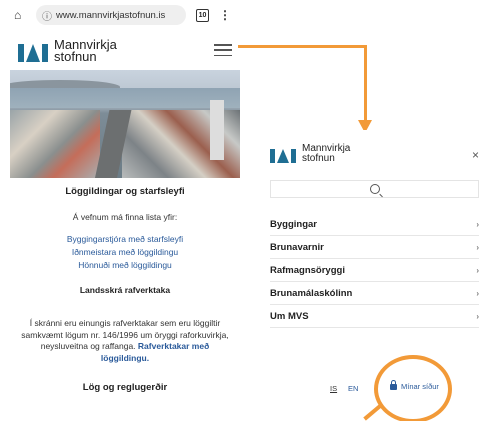 This screenshot has height=421, width=479. I want to click on menu-item-byggingar: Byggingar ›, so click(374, 225).